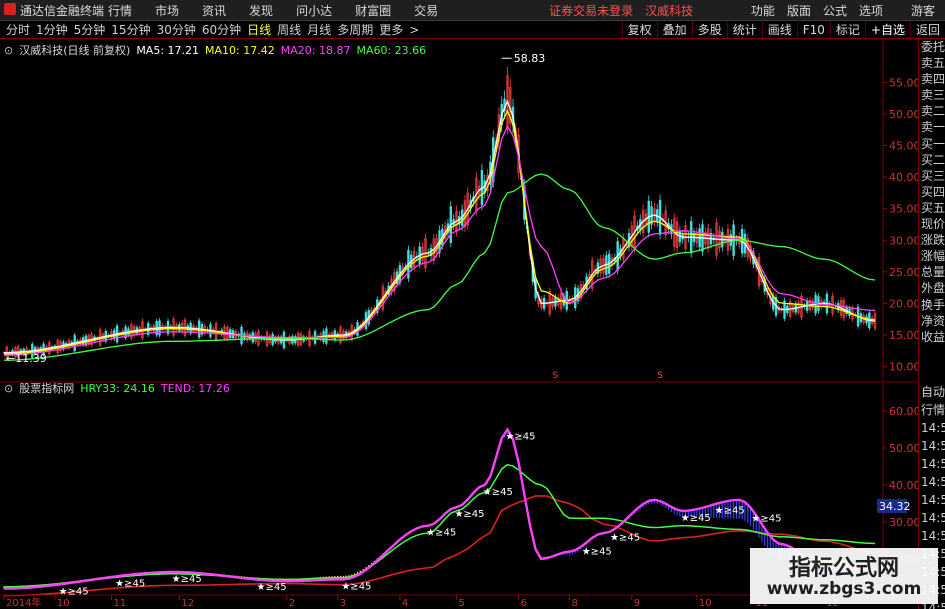 The image size is (945, 609). What do you see at coordinates (932, 464) in the screenshot?
I see `tick-row-4: 14:5` at bounding box center [932, 464].